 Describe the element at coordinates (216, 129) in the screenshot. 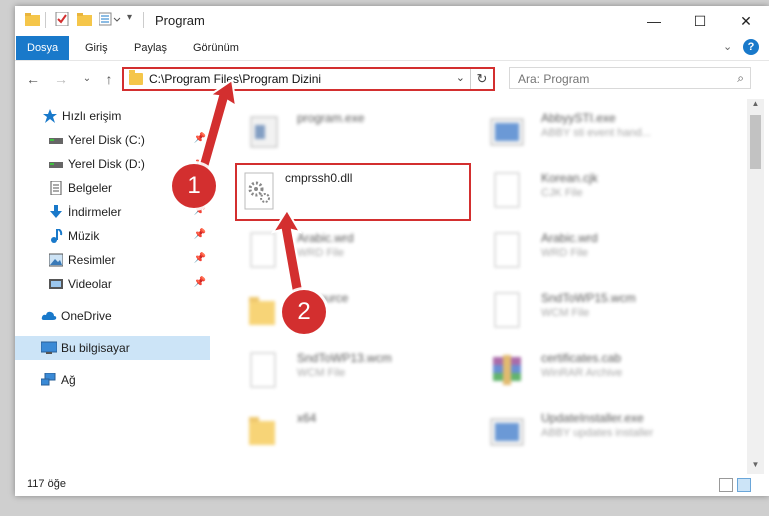

I see `arrow-to-address-bar` at that location.